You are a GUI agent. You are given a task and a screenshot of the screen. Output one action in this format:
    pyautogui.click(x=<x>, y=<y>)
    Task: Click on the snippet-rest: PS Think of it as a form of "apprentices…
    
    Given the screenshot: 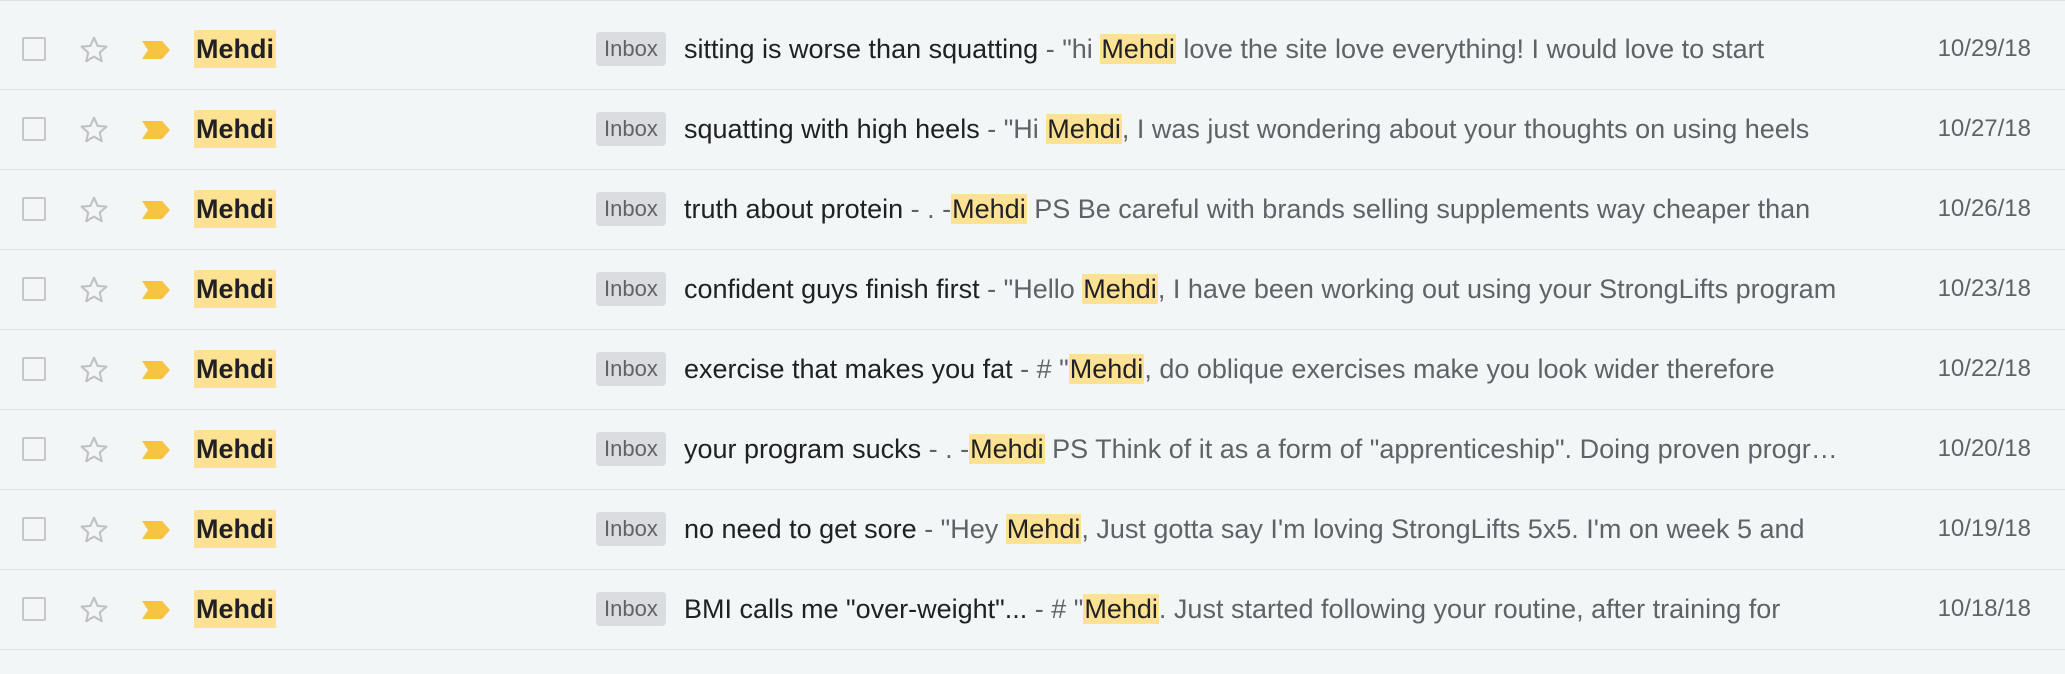 What is the action you would take?
    pyautogui.click(x=1444, y=449)
    